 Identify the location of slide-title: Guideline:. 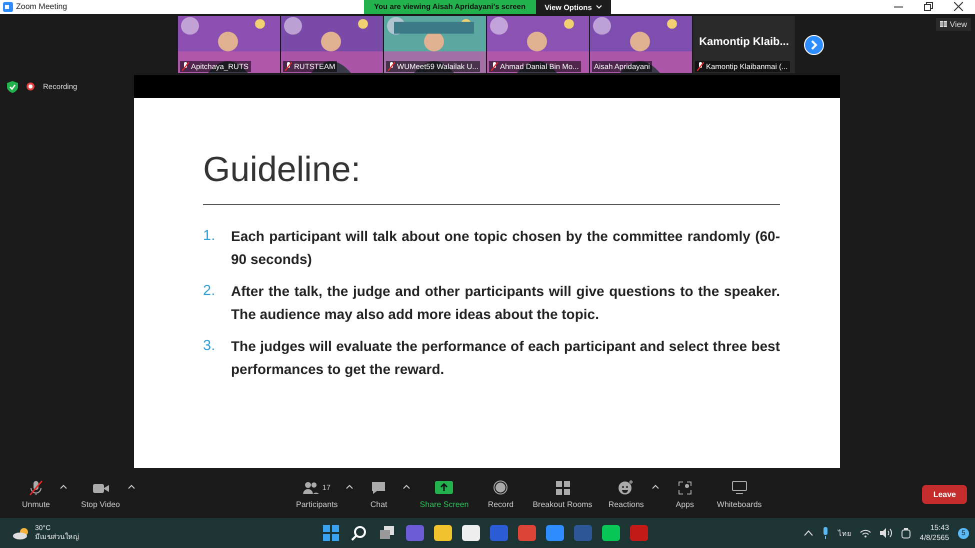
(282, 170).